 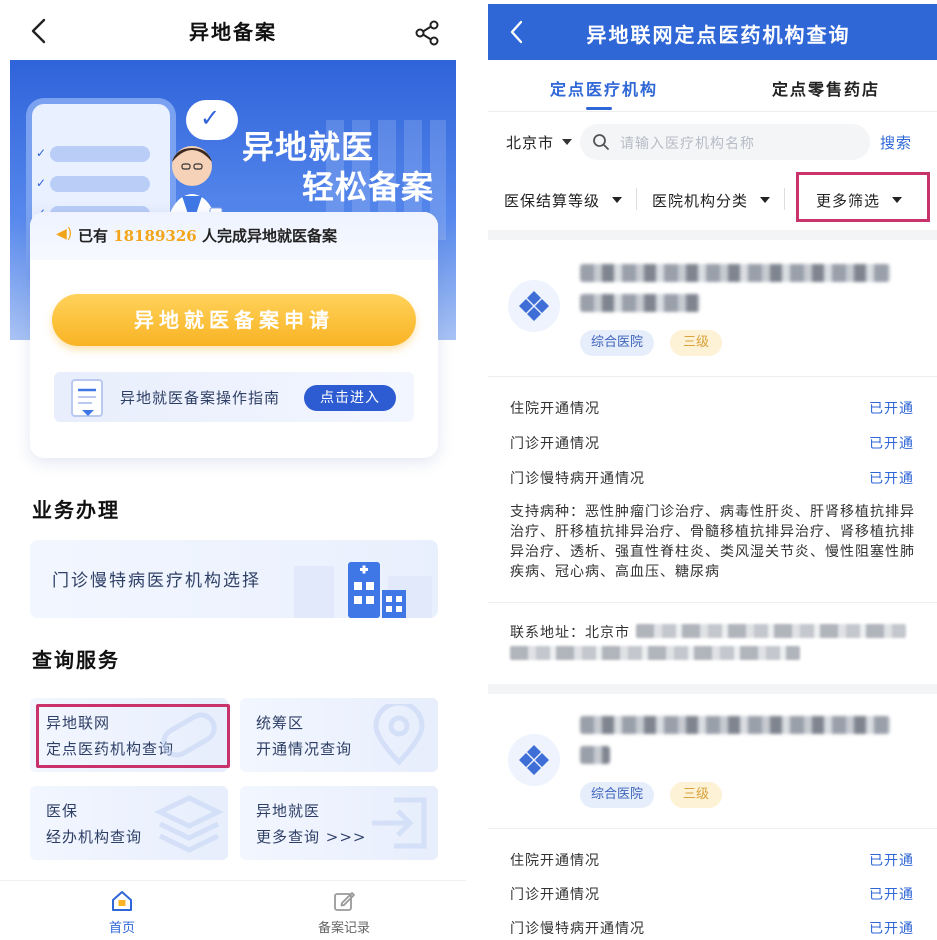 What do you see at coordinates (212, 120) in the screenshot?
I see `chat-check-bubble-icon: ✓` at bounding box center [212, 120].